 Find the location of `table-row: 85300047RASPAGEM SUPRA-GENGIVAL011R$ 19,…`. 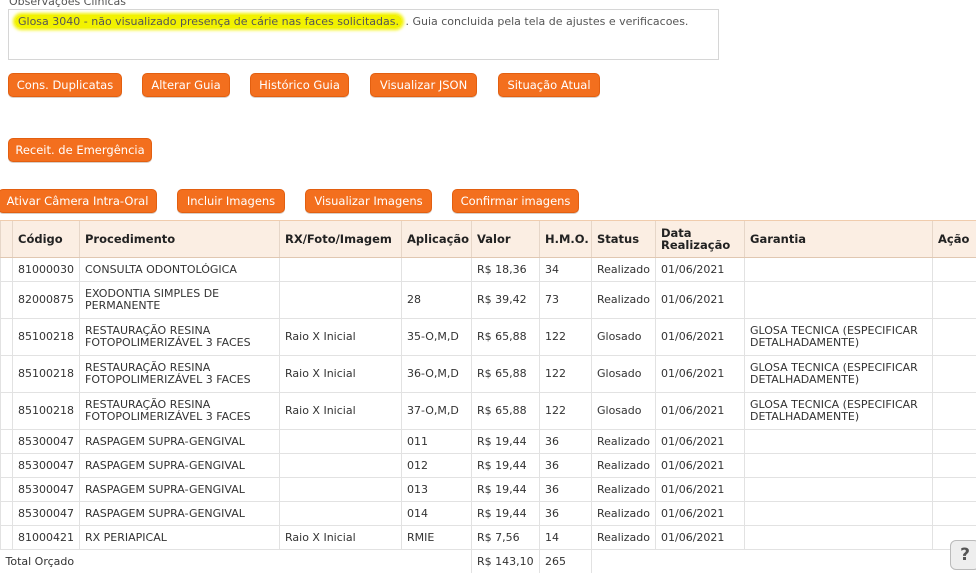

table-row: 85300047RASPAGEM SUPRA-GENGIVAL011R$ 19,… is located at coordinates (488, 442).